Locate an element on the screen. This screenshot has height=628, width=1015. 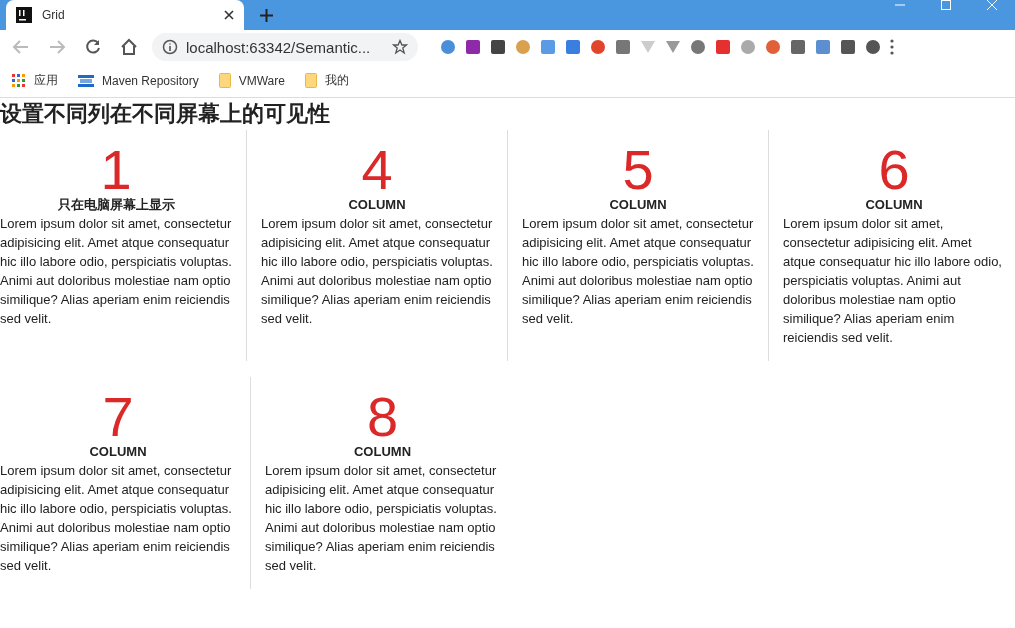
bookmark-link: Maven Repository is located at coordinates (150, 80).